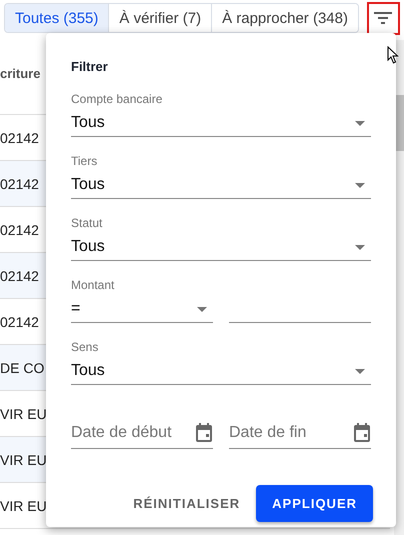 This screenshot has height=535, width=404. Describe the element at coordinates (93, 285) in the screenshot. I see `field-label: Montant` at that location.